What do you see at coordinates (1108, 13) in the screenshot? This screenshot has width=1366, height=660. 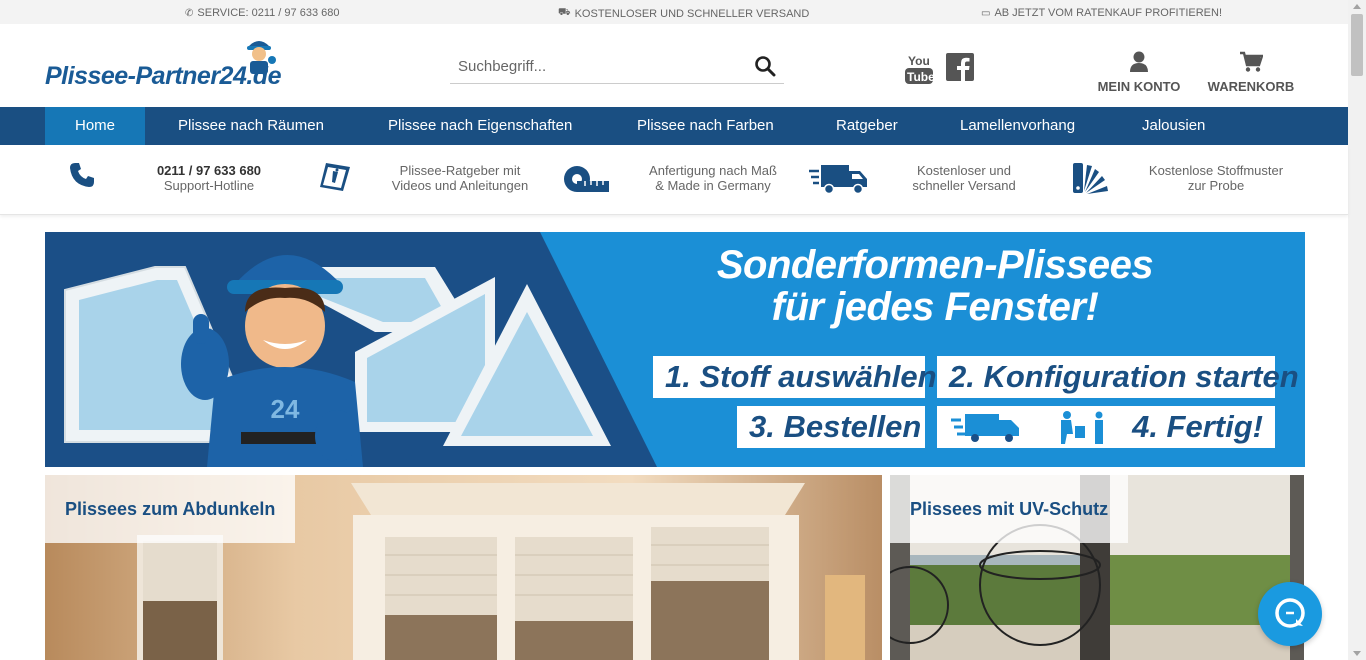 I see `financing-text: AB JETZT VOM RATENKAUF PROFITIEREN!` at bounding box center [1108, 13].